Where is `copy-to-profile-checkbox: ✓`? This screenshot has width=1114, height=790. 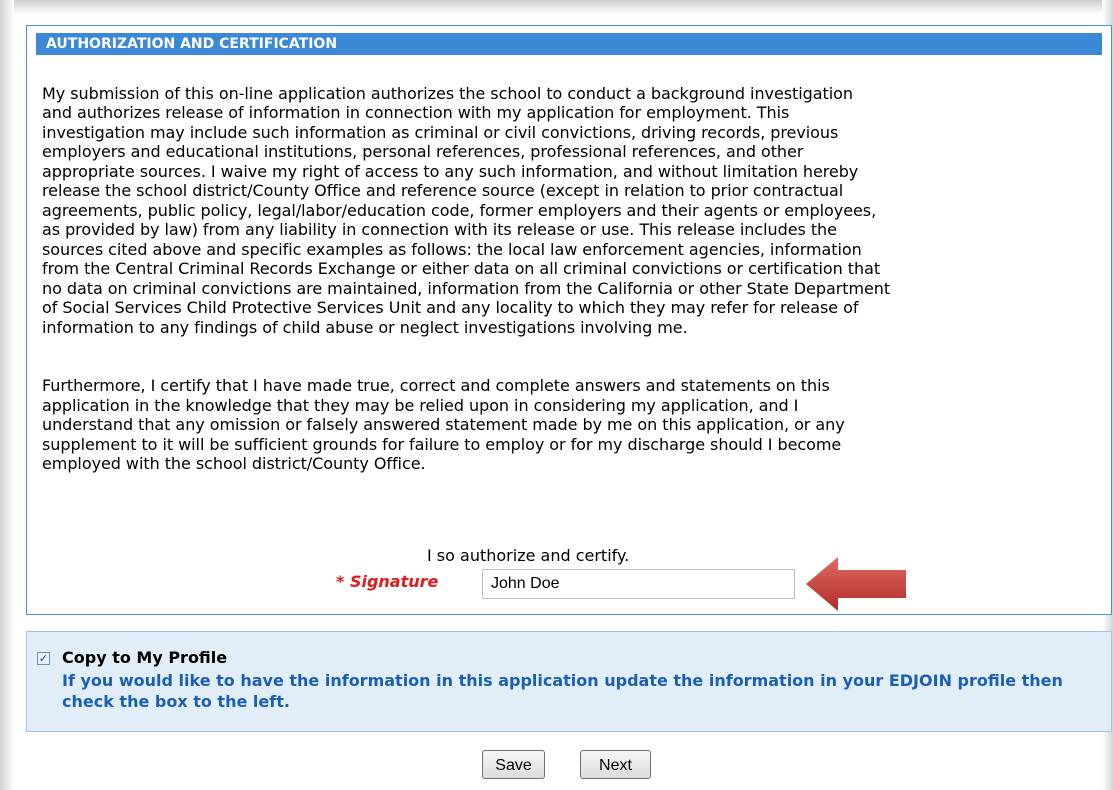
copy-to-profile-checkbox: ✓ is located at coordinates (43, 658).